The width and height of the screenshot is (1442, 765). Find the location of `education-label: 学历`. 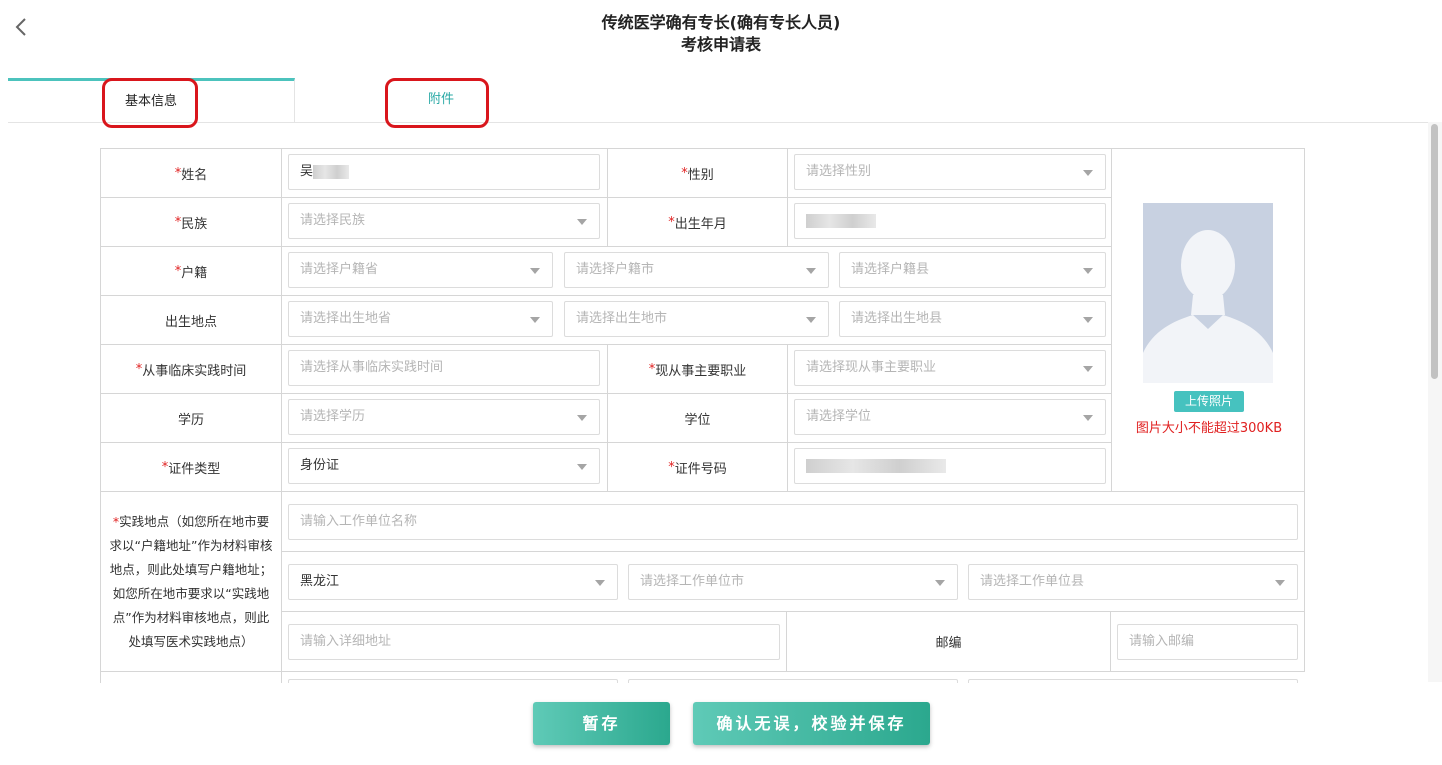

education-label: 学历 is located at coordinates (191, 418).